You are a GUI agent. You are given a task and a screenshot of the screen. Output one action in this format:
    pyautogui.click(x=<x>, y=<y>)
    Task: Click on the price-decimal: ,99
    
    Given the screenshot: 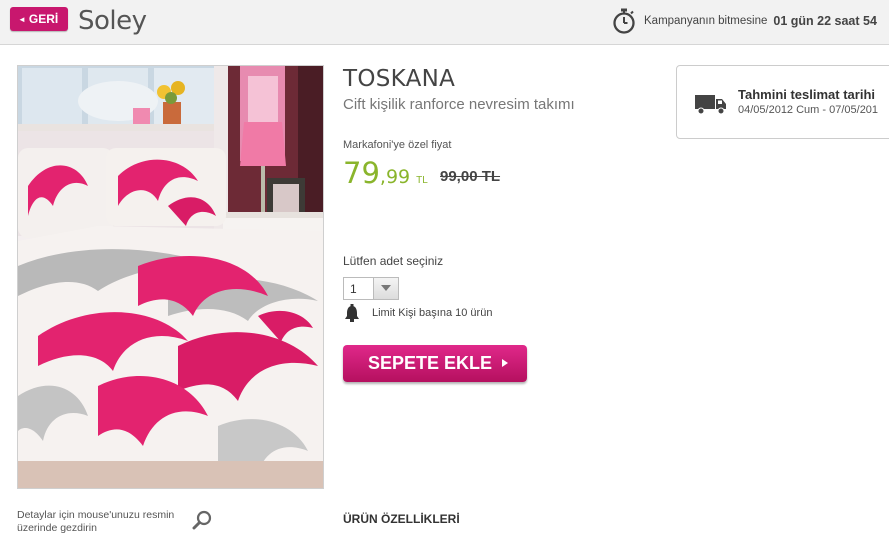 What is the action you would take?
    pyautogui.click(x=395, y=177)
    